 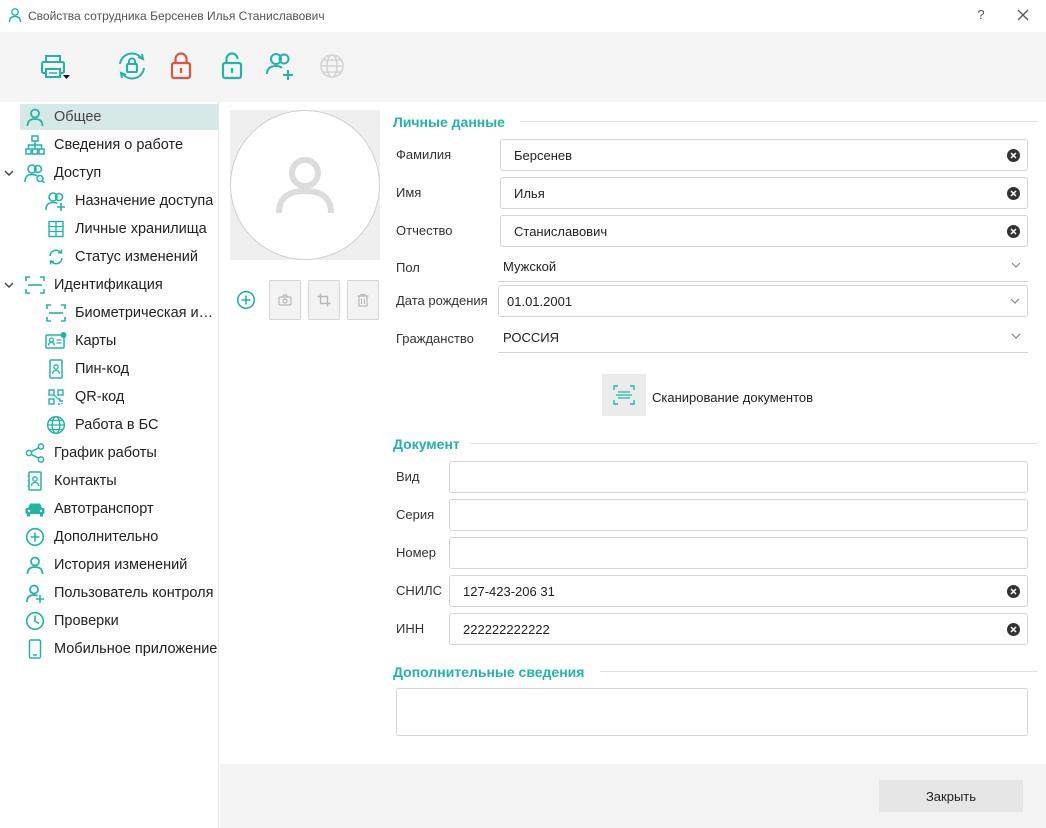 What do you see at coordinates (424, 154) in the screenshot?
I see `last-name-label: Фамилия` at bounding box center [424, 154].